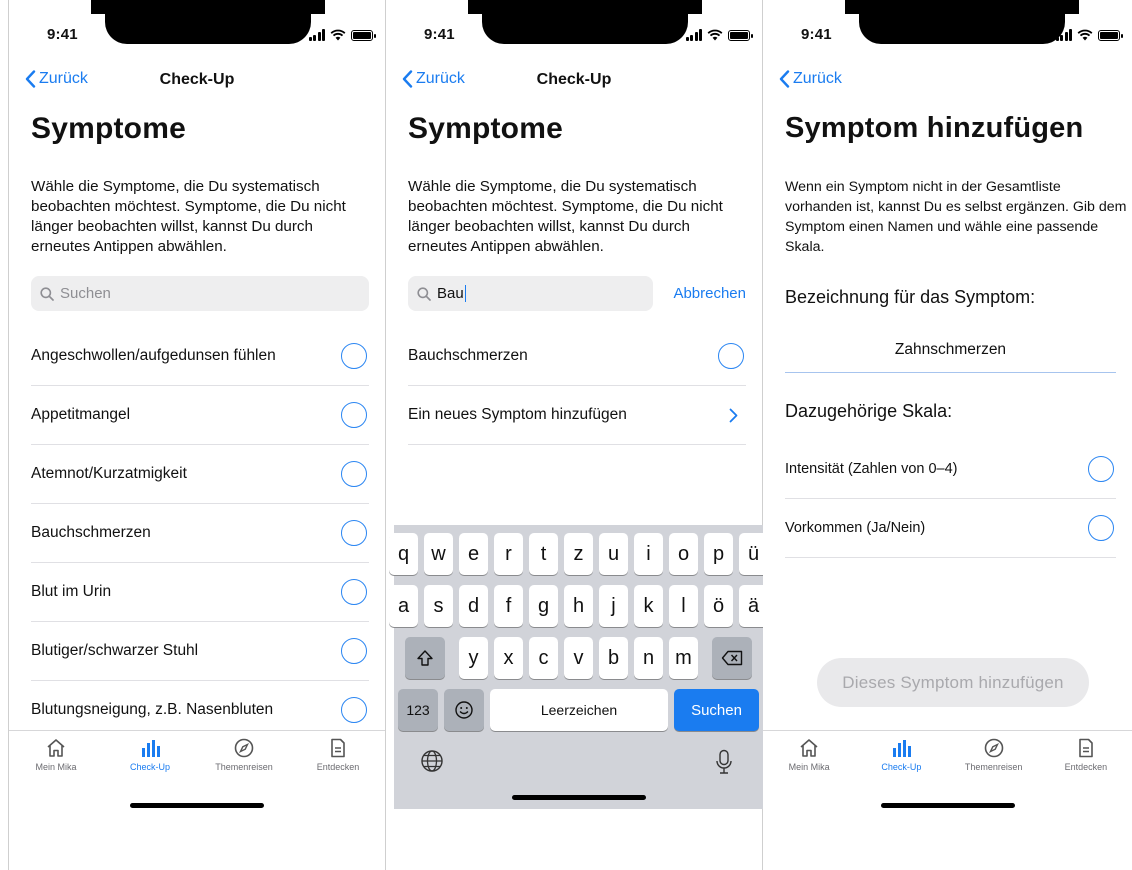 This screenshot has height=870, width=1132. I want to click on numbers-key: 123, so click(418, 710).